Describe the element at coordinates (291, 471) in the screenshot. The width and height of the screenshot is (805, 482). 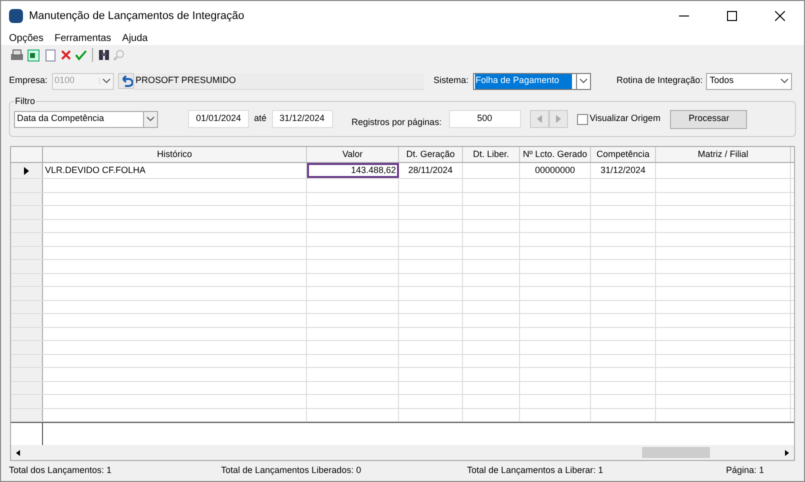
I see `status-text: Total de Lançamentos Liberados: 0` at that location.